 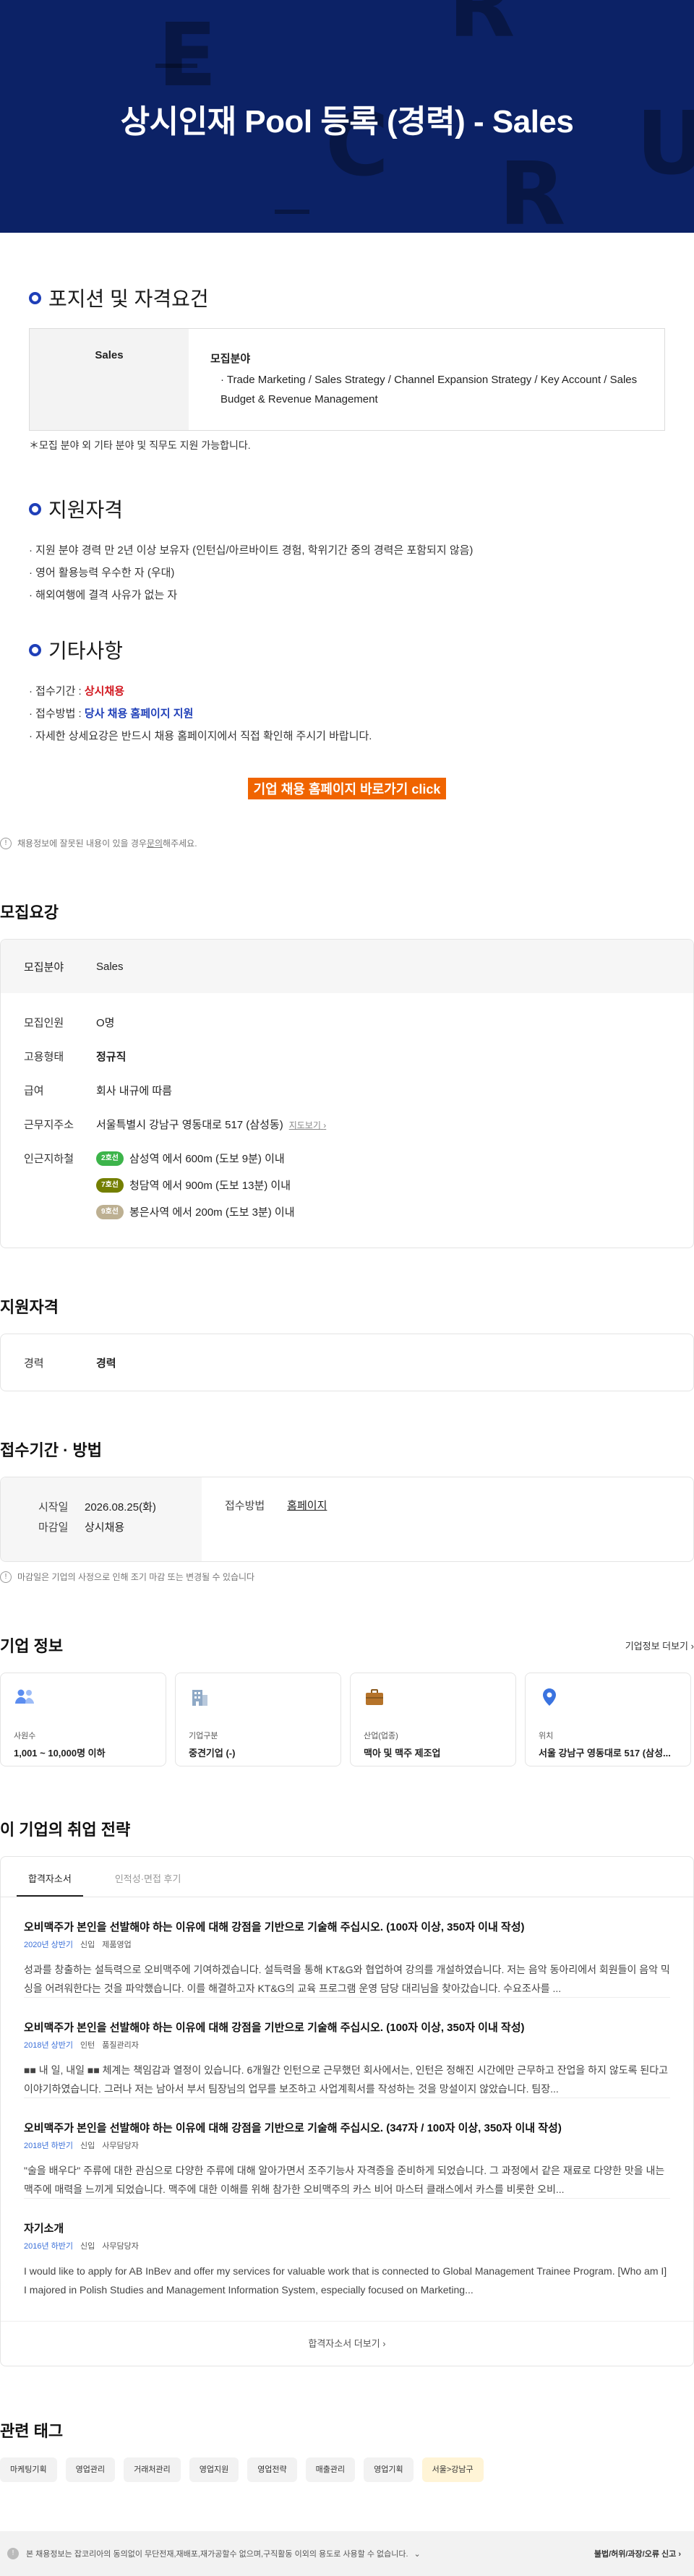 I want to click on subway-item: 9호선 봉은사역 에서 200m (도보 3분) 이내, so click(x=383, y=1212).